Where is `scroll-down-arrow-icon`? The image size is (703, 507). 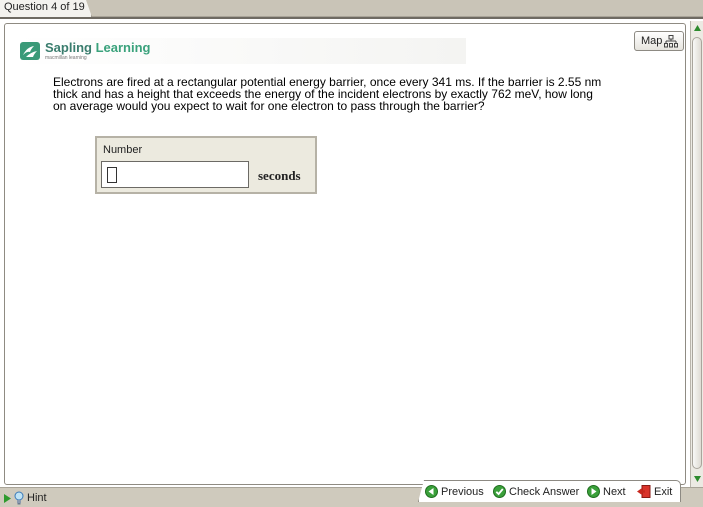 scroll-down-arrow-icon is located at coordinates (697, 479).